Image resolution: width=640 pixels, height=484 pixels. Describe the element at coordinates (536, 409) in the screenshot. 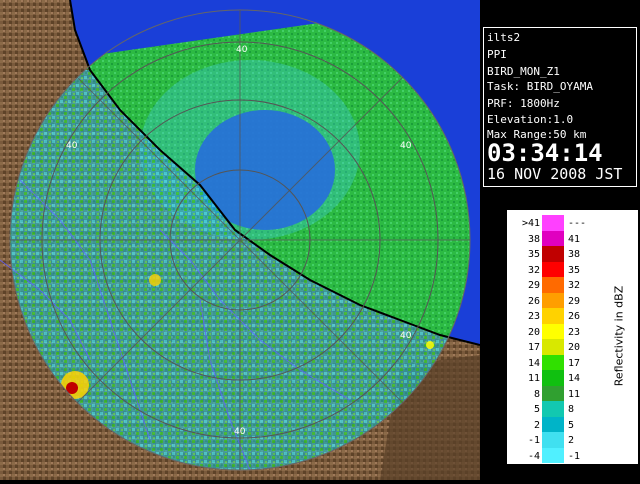

I see `legend-left-label: 5` at that location.